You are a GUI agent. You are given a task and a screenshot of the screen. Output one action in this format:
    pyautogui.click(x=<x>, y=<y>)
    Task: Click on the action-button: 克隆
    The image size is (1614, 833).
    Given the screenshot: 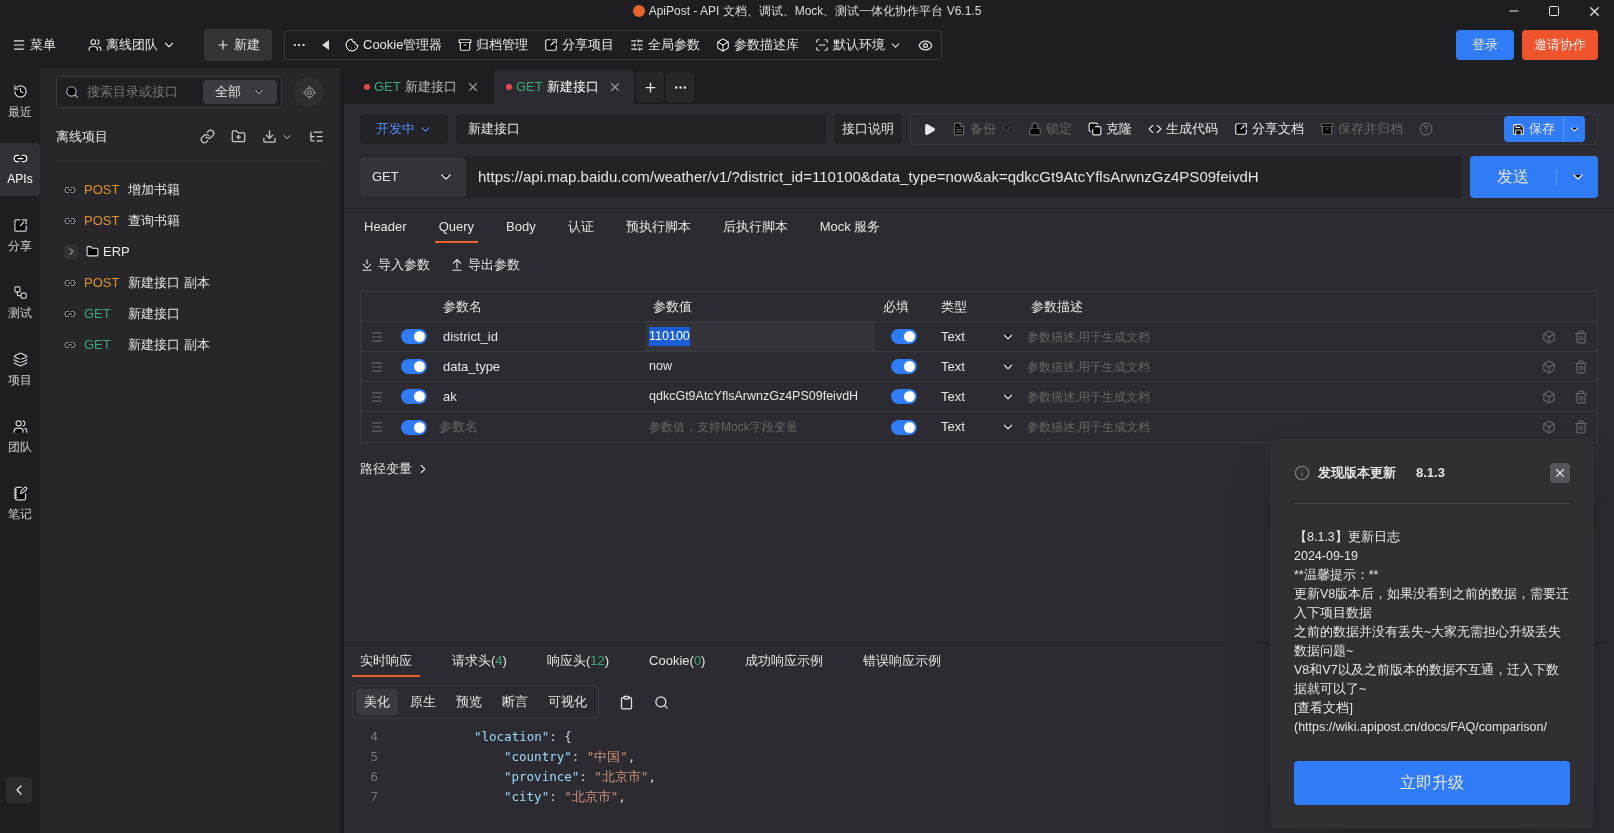 What is the action you would take?
    pyautogui.click(x=1110, y=129)
    